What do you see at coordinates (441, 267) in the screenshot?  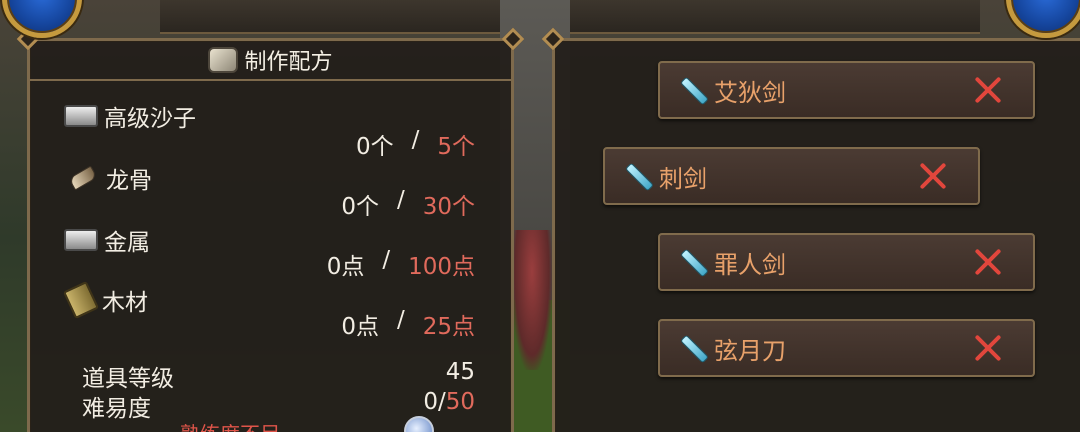 I see `material-need: 100点` at bounding box center [441, 267].